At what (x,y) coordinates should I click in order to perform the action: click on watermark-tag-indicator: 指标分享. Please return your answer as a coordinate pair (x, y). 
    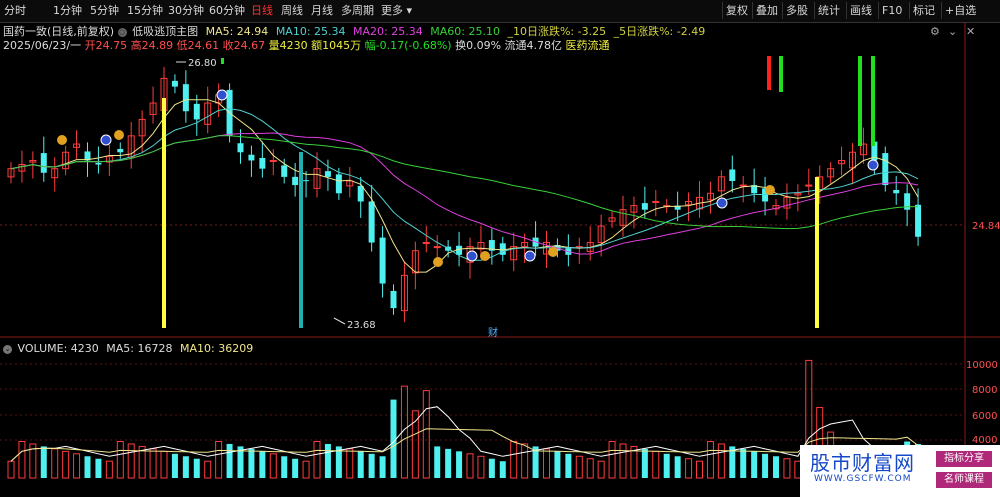
    Looking at the image, I should click on (964, 459).